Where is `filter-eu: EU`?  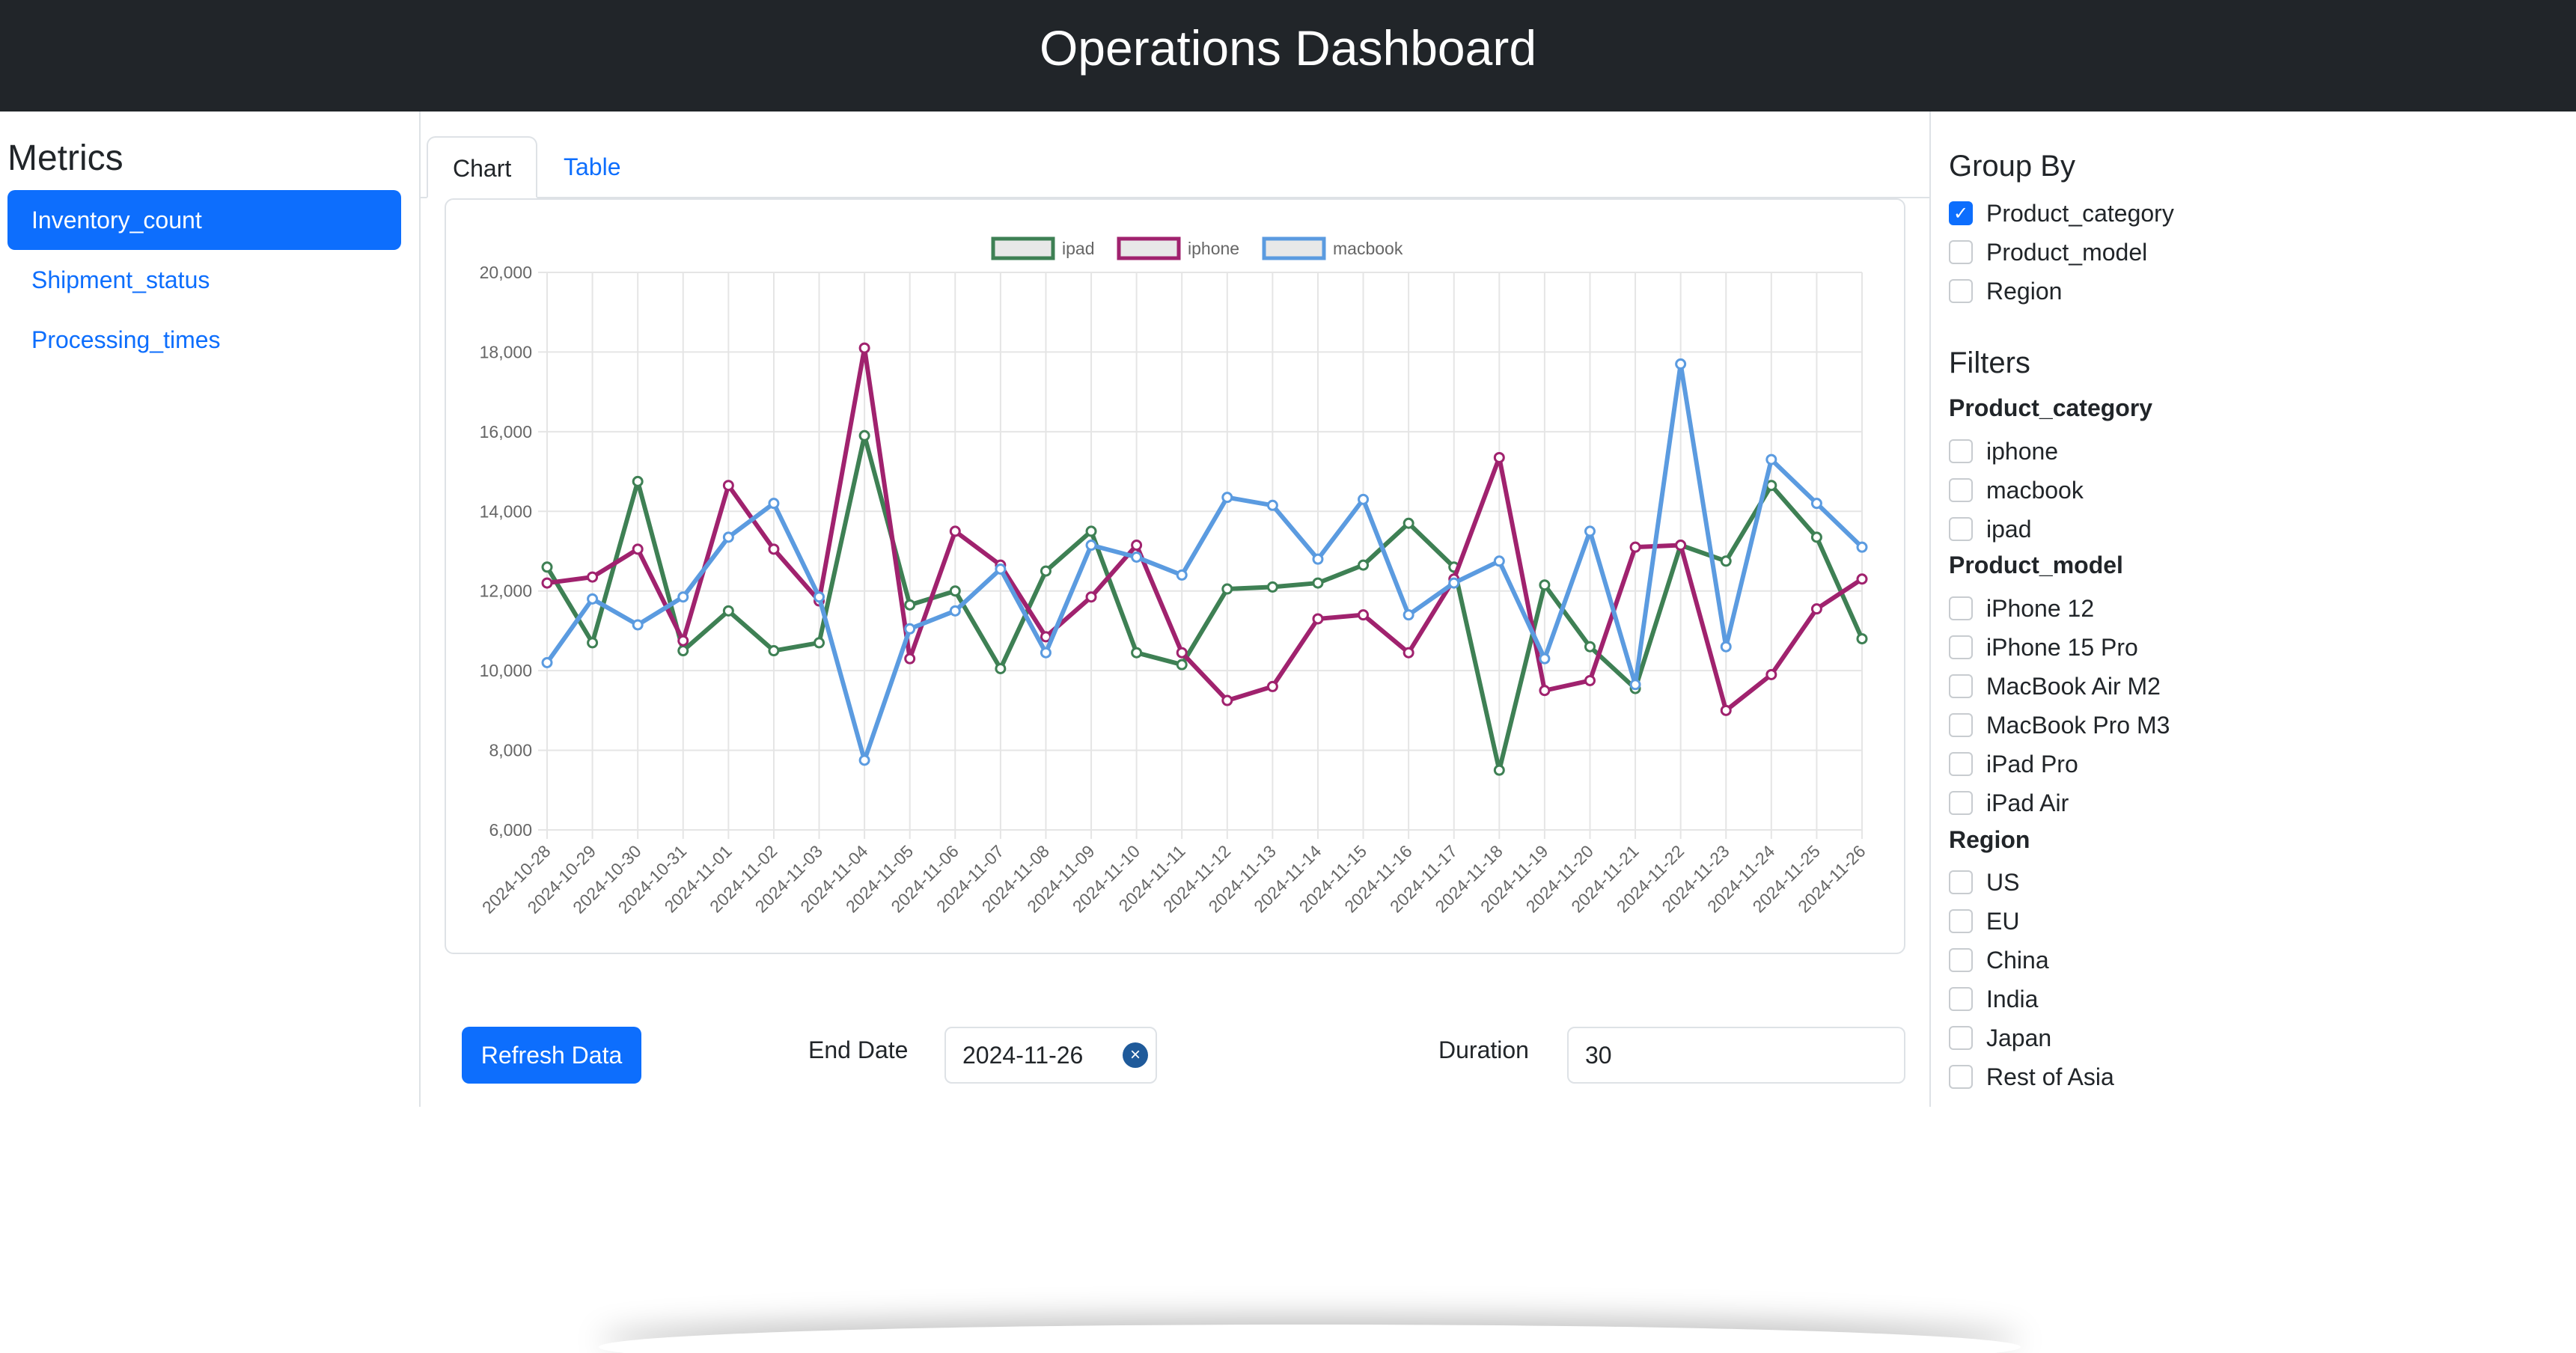
filter-eu: EU is located at coordinates (1984, 921).